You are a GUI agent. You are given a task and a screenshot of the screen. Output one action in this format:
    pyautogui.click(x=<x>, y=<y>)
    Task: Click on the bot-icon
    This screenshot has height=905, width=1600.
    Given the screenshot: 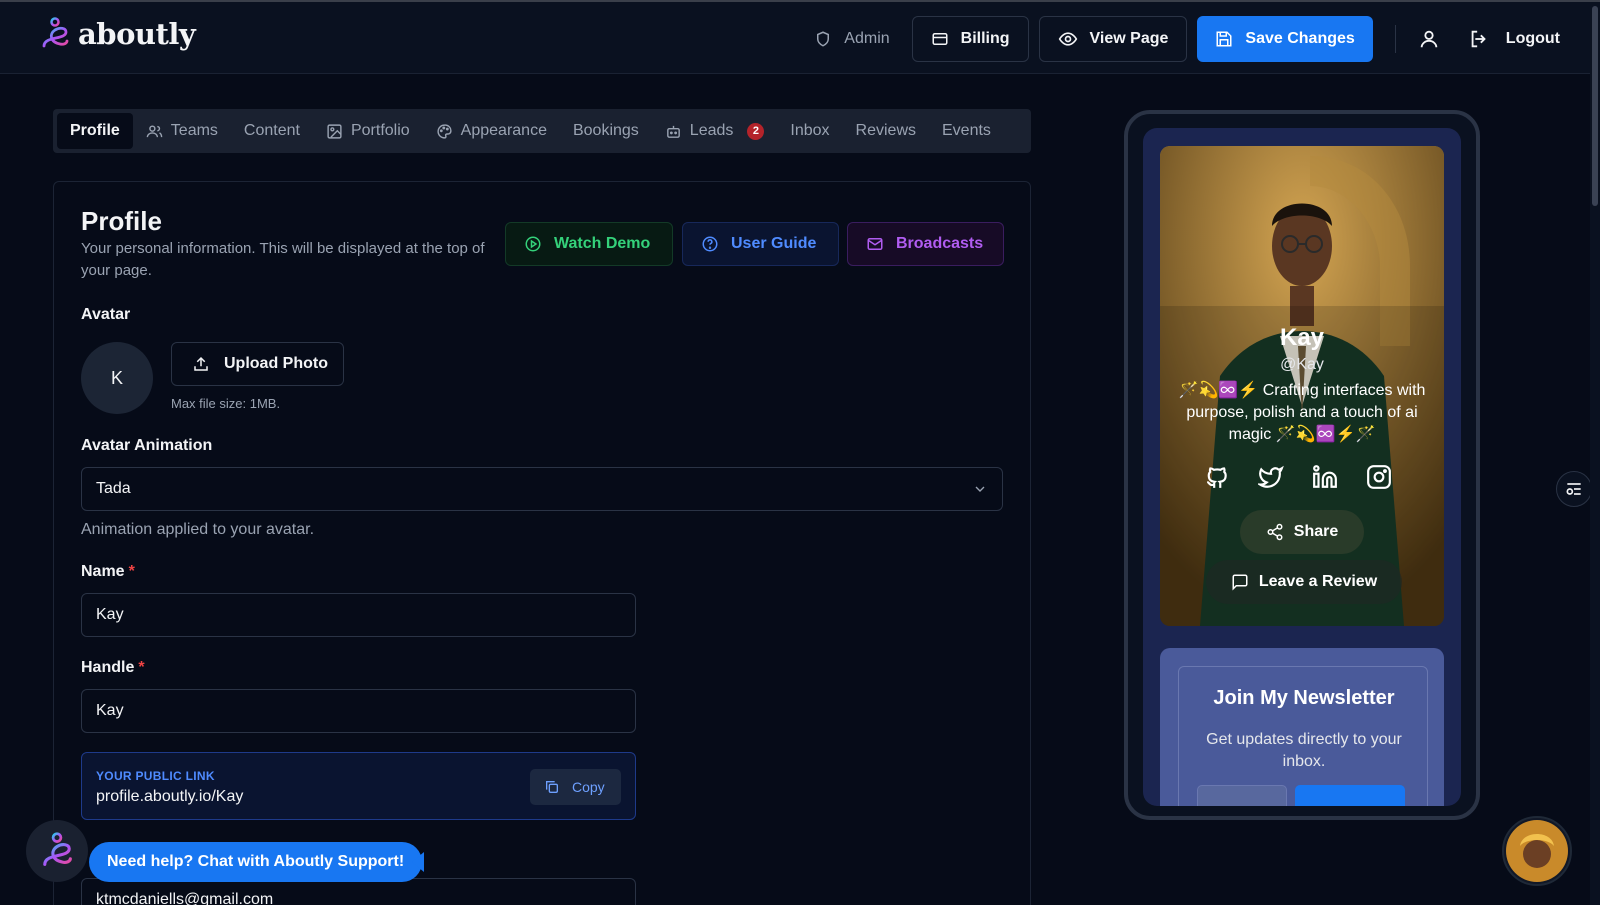 What is the action you would take?
    pyautogui.click(x=673, y=131)
    